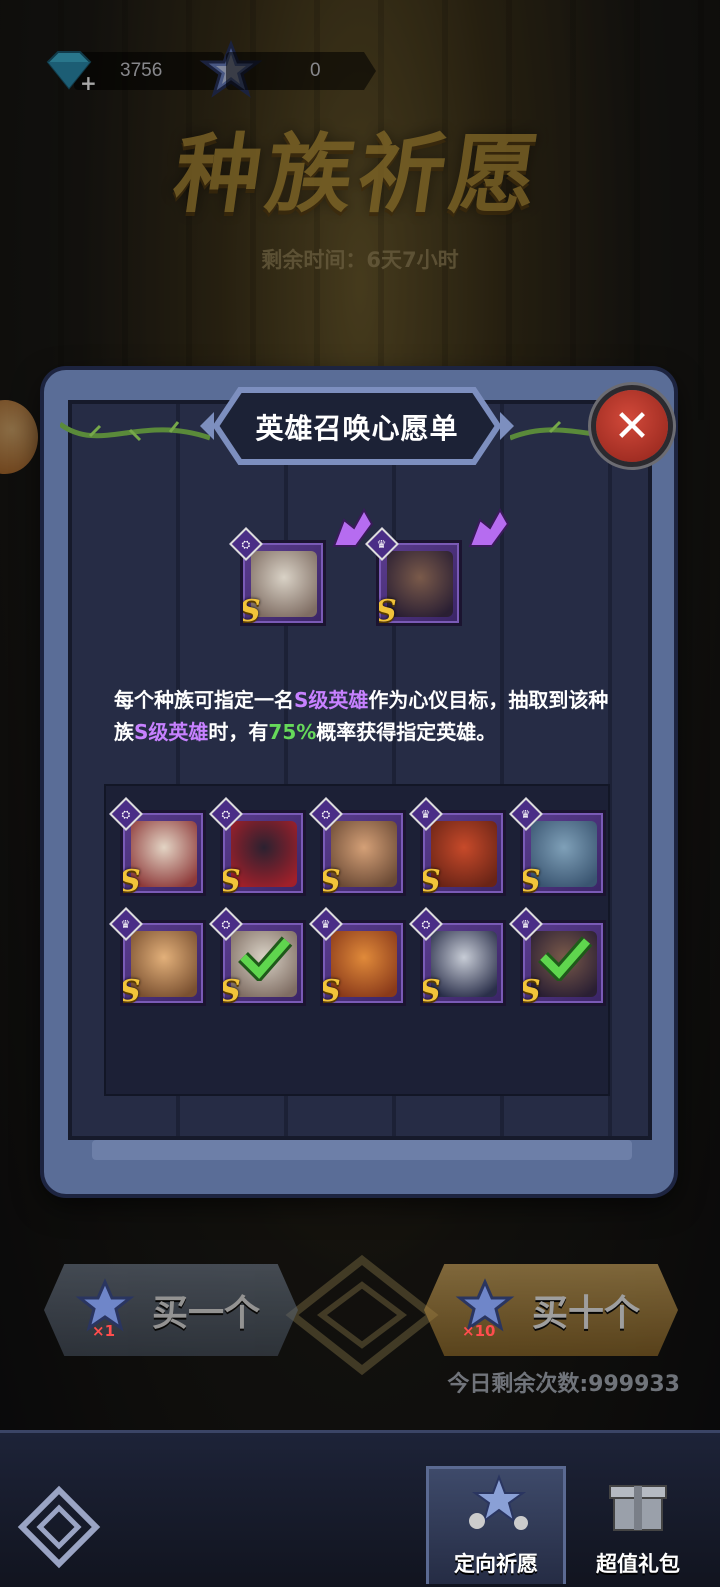 The height and width of the screenshot is (1587, 720). I want to click on desc-highlight-s-rank-1: S级英雄, so click(331, 700).